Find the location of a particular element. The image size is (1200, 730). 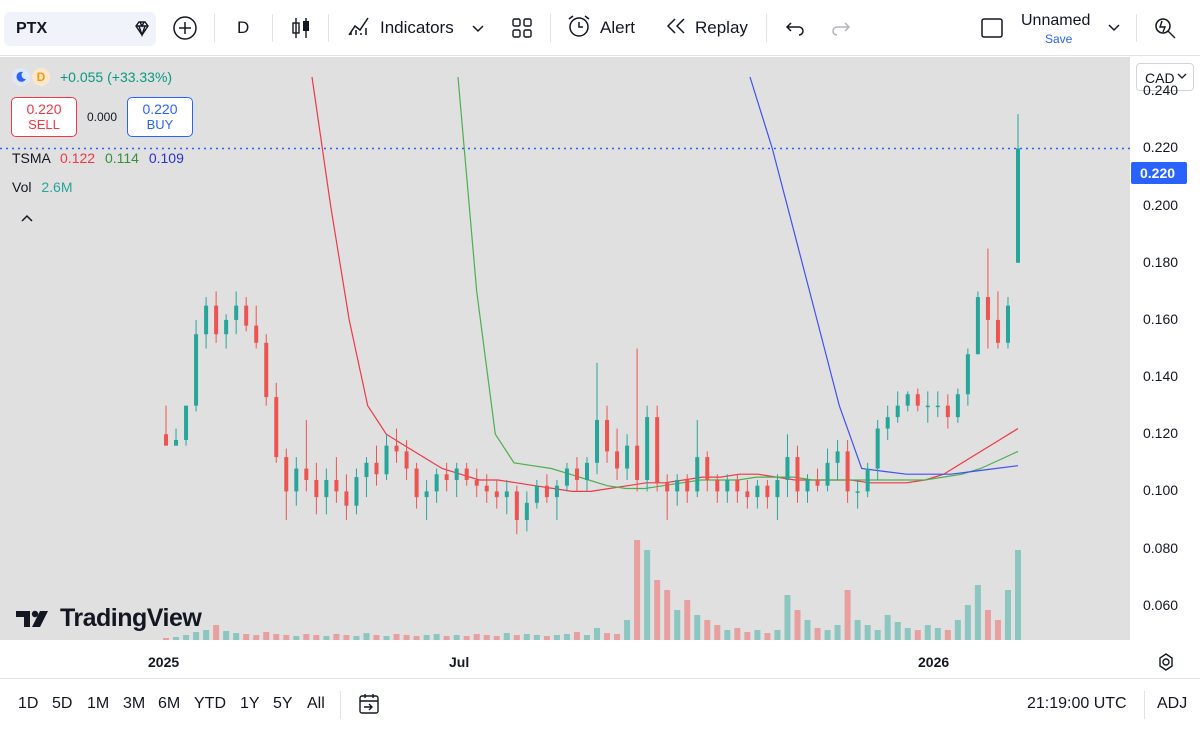

redo-icon is located at coordinates (841, 28).